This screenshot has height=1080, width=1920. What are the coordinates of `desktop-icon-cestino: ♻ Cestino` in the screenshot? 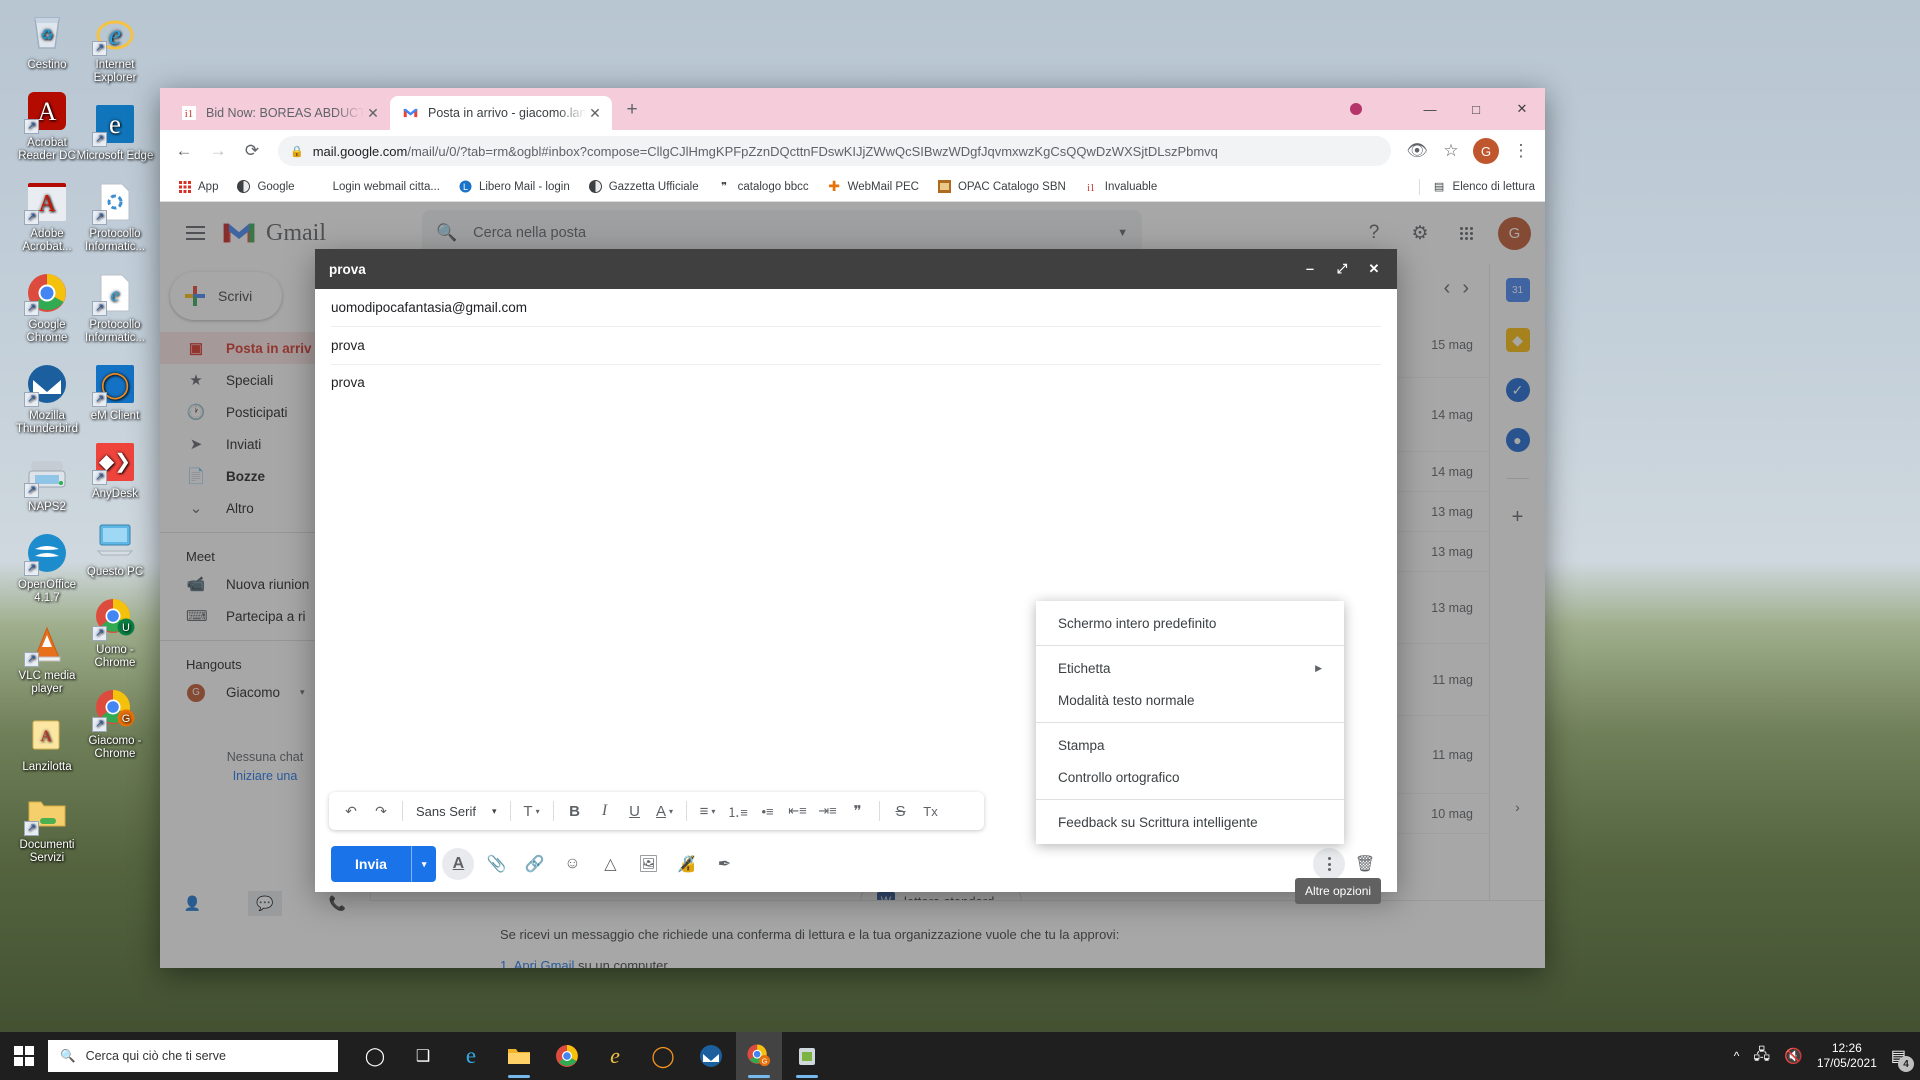 It's located at (47, 41).